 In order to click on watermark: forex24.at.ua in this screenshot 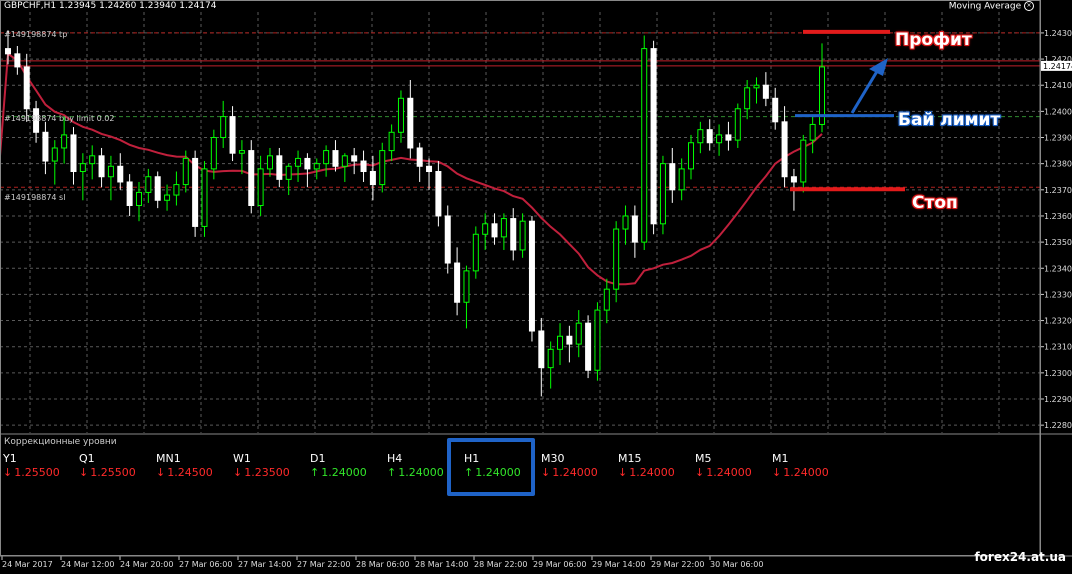, I will do `click(1020, 557)`.